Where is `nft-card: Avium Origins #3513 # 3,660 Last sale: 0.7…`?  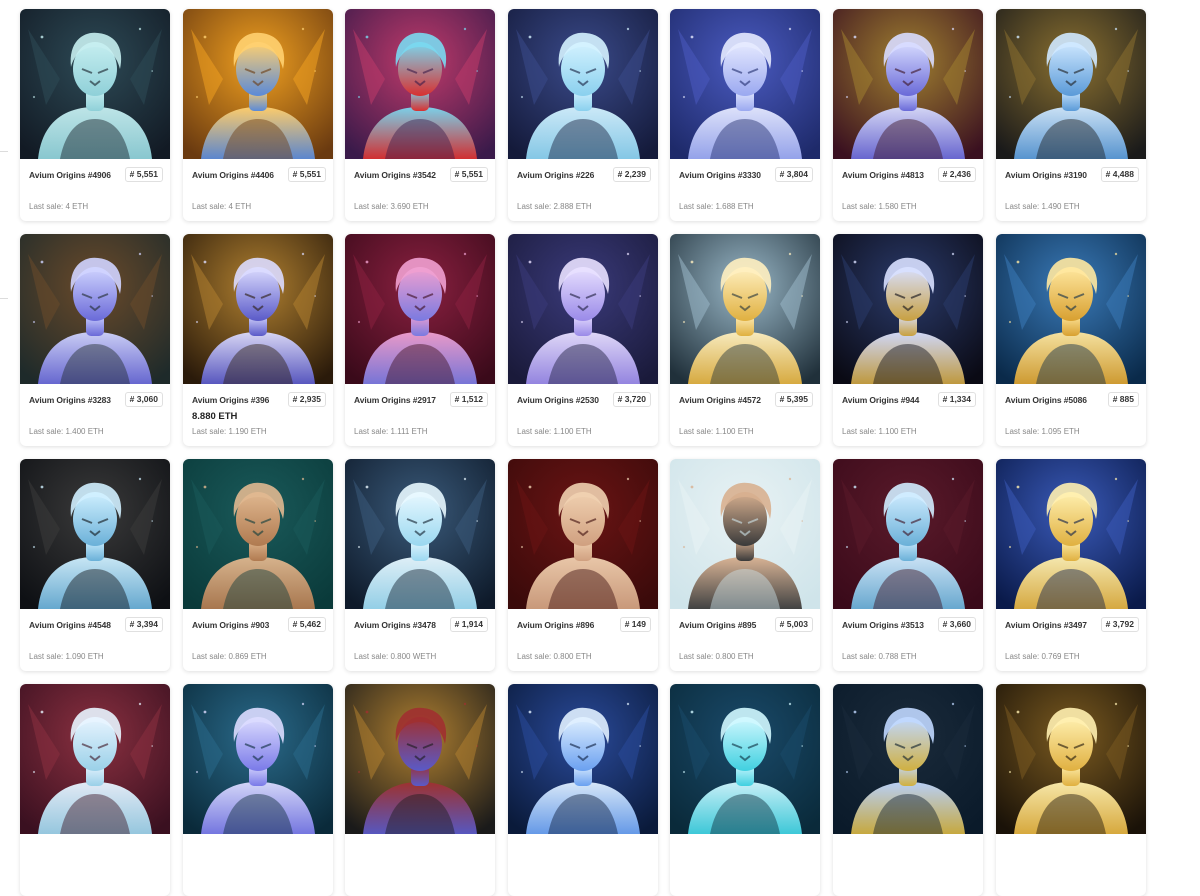
nft-card: Avium Origins #3513 # 3,660 Last sale: 0.7… is located at coordinates (908, 565).